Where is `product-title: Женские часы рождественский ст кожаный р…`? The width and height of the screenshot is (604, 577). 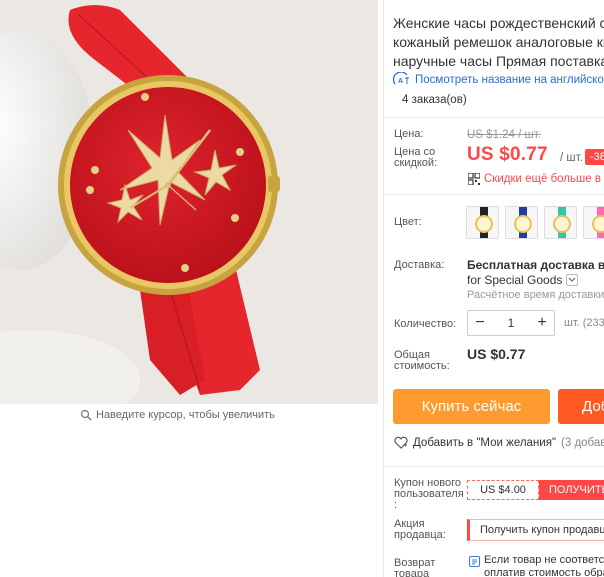 product-title: Женские часы рождественский ст кожаный р… is located at coordinates (498, 42).